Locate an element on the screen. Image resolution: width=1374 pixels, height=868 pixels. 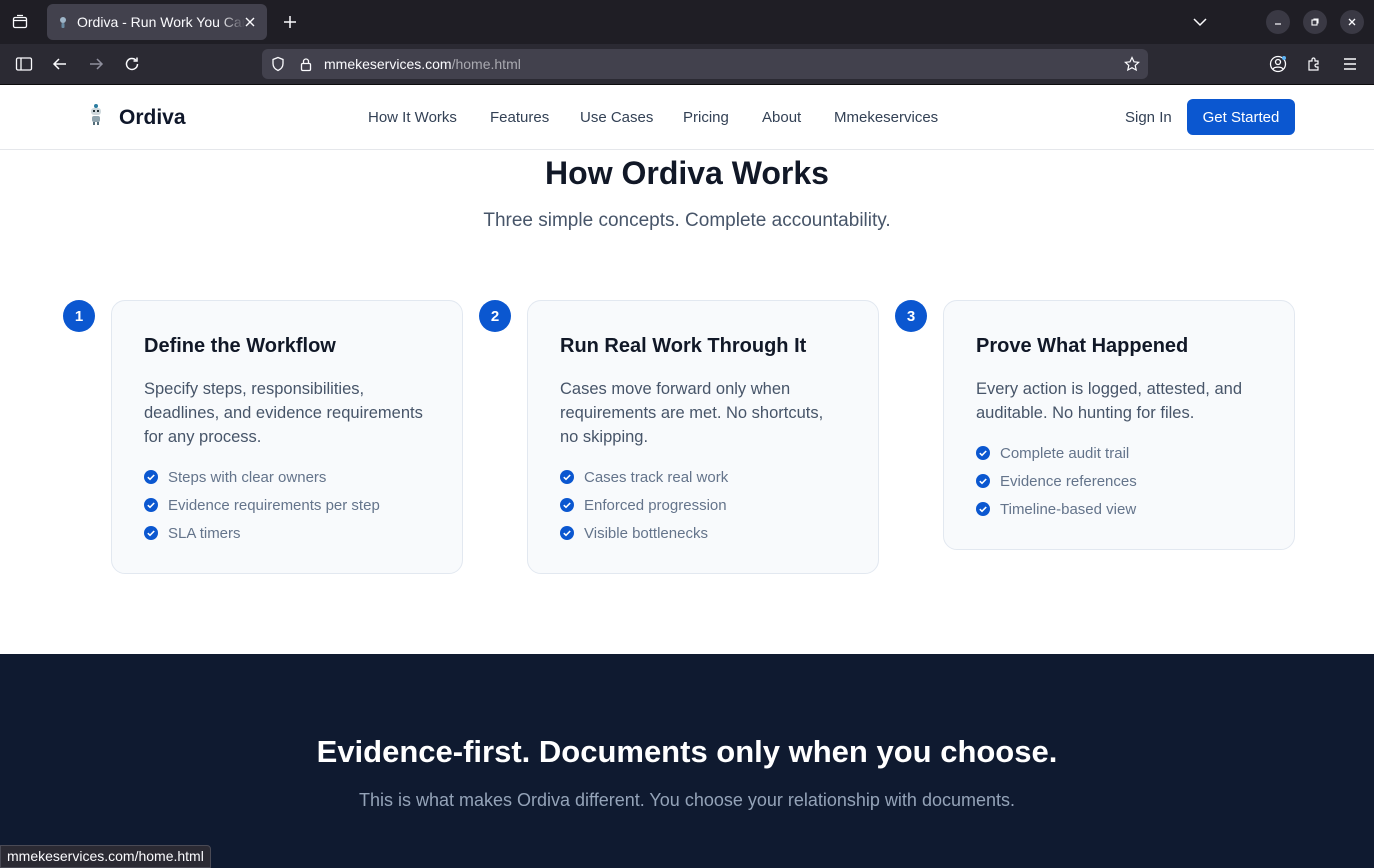
shield-icon is located at coordinates (278, 64).